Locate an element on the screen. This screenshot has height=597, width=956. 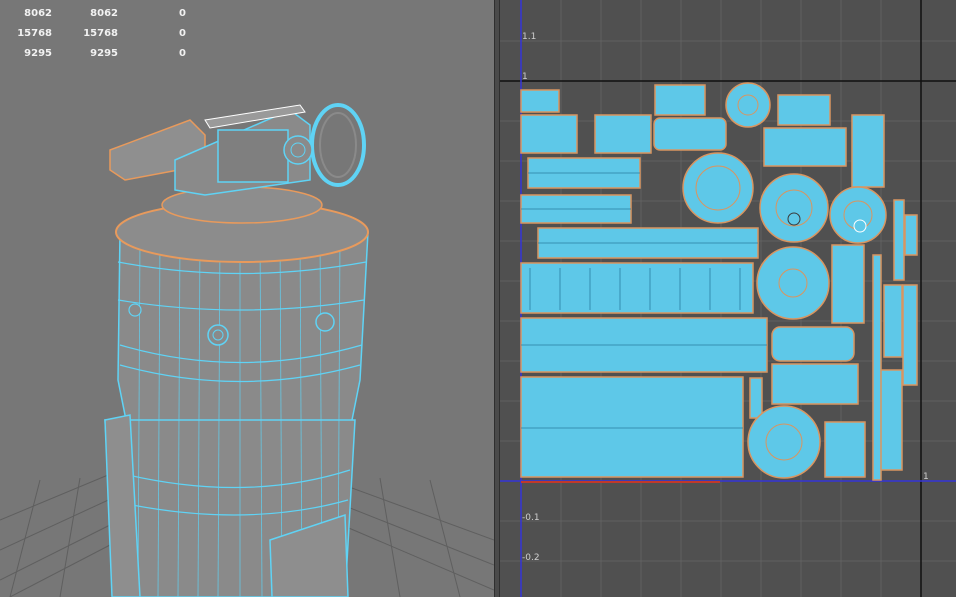
hud-row-faces: 9295 9295 0 is located at coordinates (101, 58).